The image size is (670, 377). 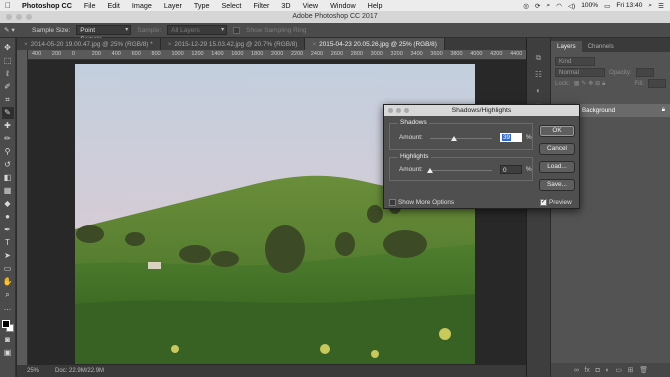 I want to click on spotlight-icon: ⌕, so click(x=650, y=6).